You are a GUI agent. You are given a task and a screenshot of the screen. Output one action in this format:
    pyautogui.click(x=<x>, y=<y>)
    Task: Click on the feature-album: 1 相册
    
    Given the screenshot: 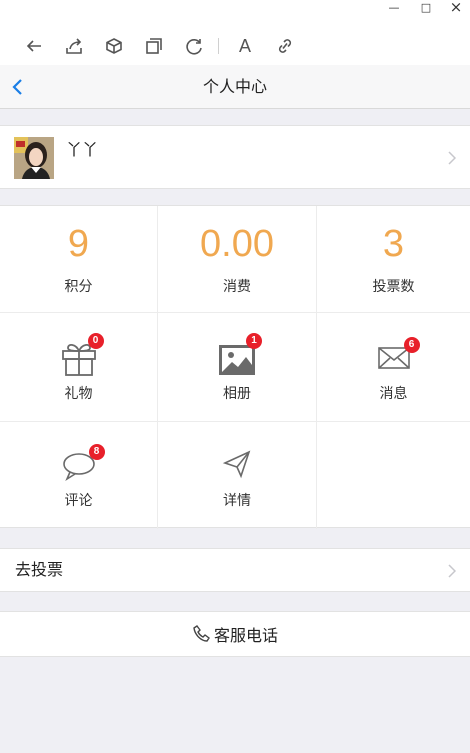 What is the action you would take?
    pyautogui.click(x=237, y=367)
    